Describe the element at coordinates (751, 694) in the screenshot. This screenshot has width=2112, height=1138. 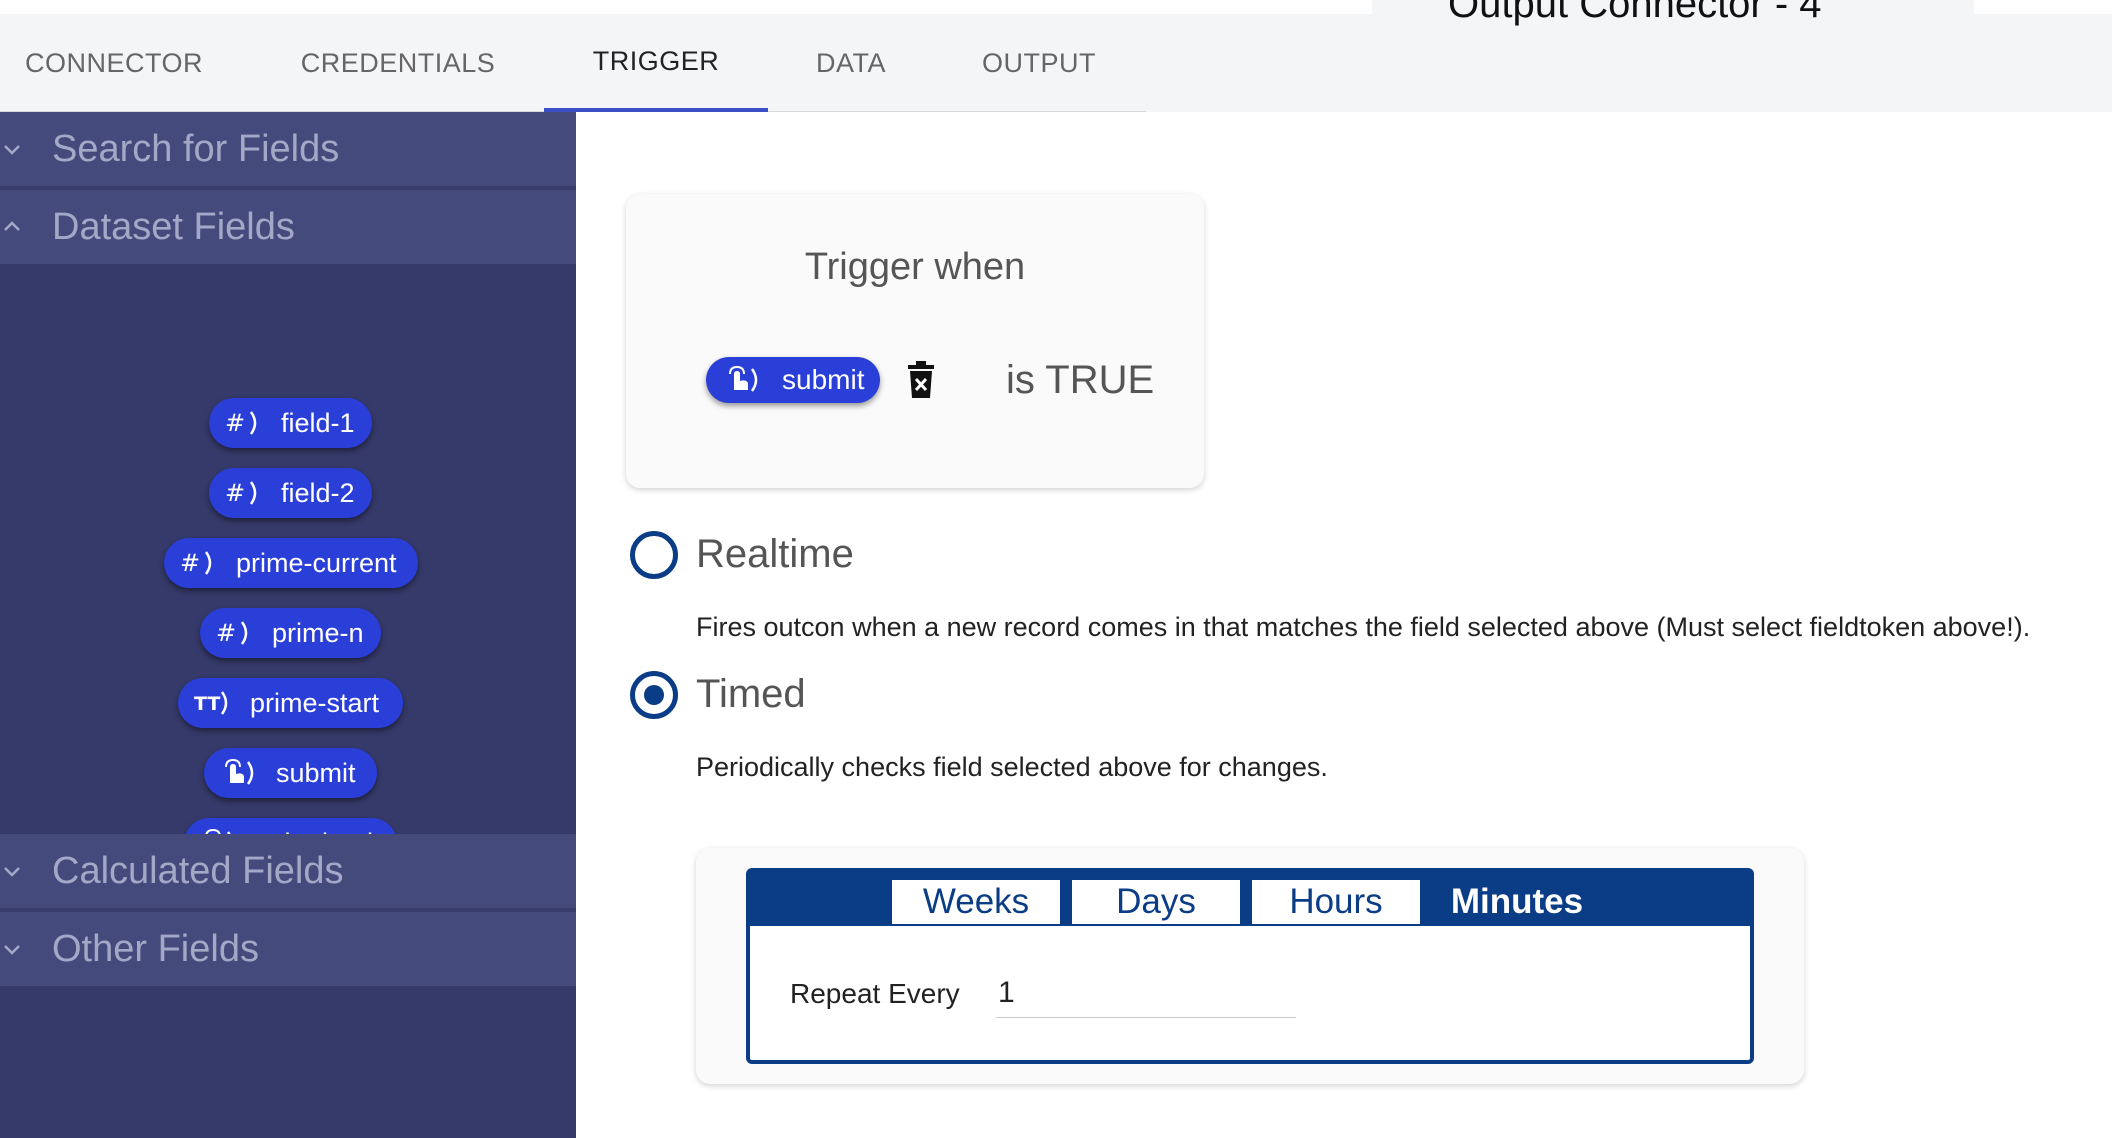
I see `timed-label: Timed` at that location.